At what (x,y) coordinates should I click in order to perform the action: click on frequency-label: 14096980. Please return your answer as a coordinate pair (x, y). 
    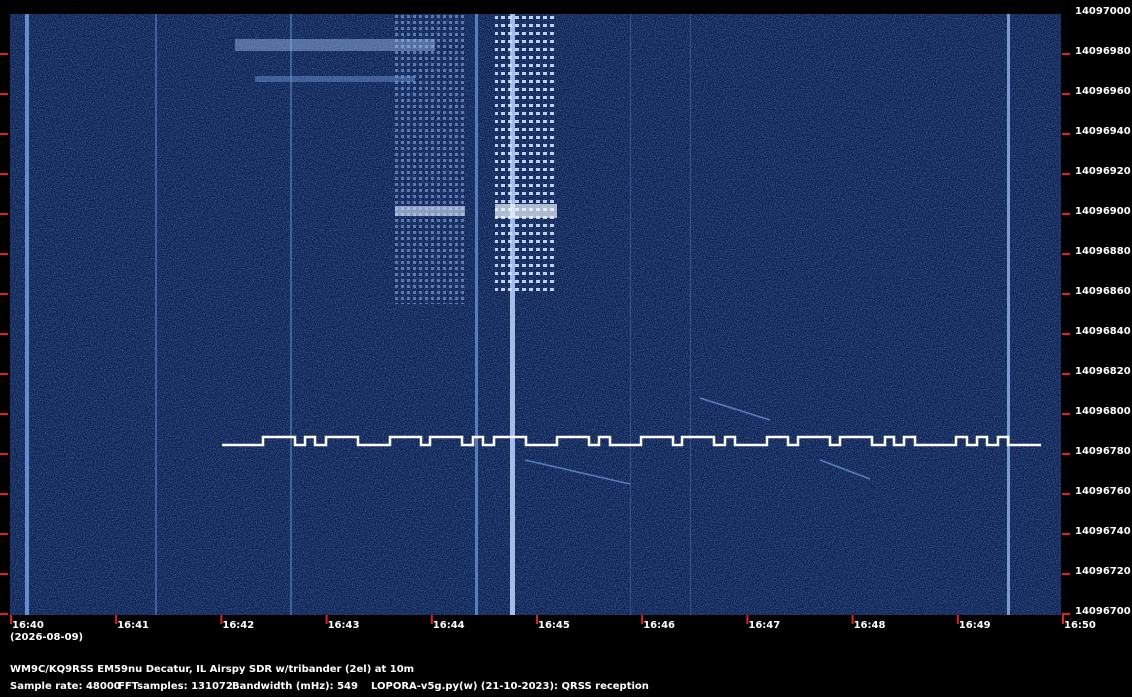
    Looking at the image, I should click on (1103, 51).